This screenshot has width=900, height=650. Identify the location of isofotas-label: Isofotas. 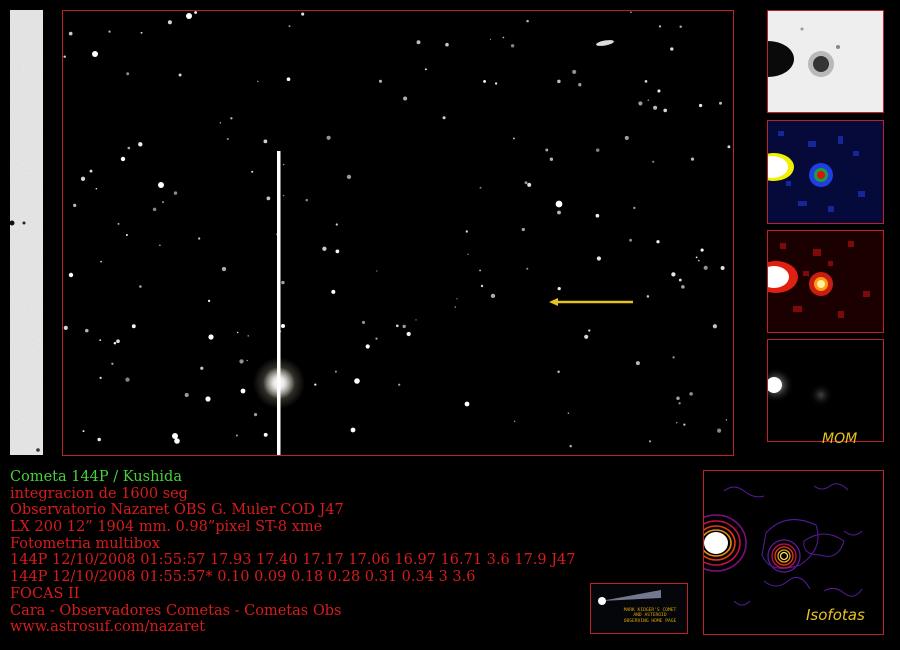
(835, 615).